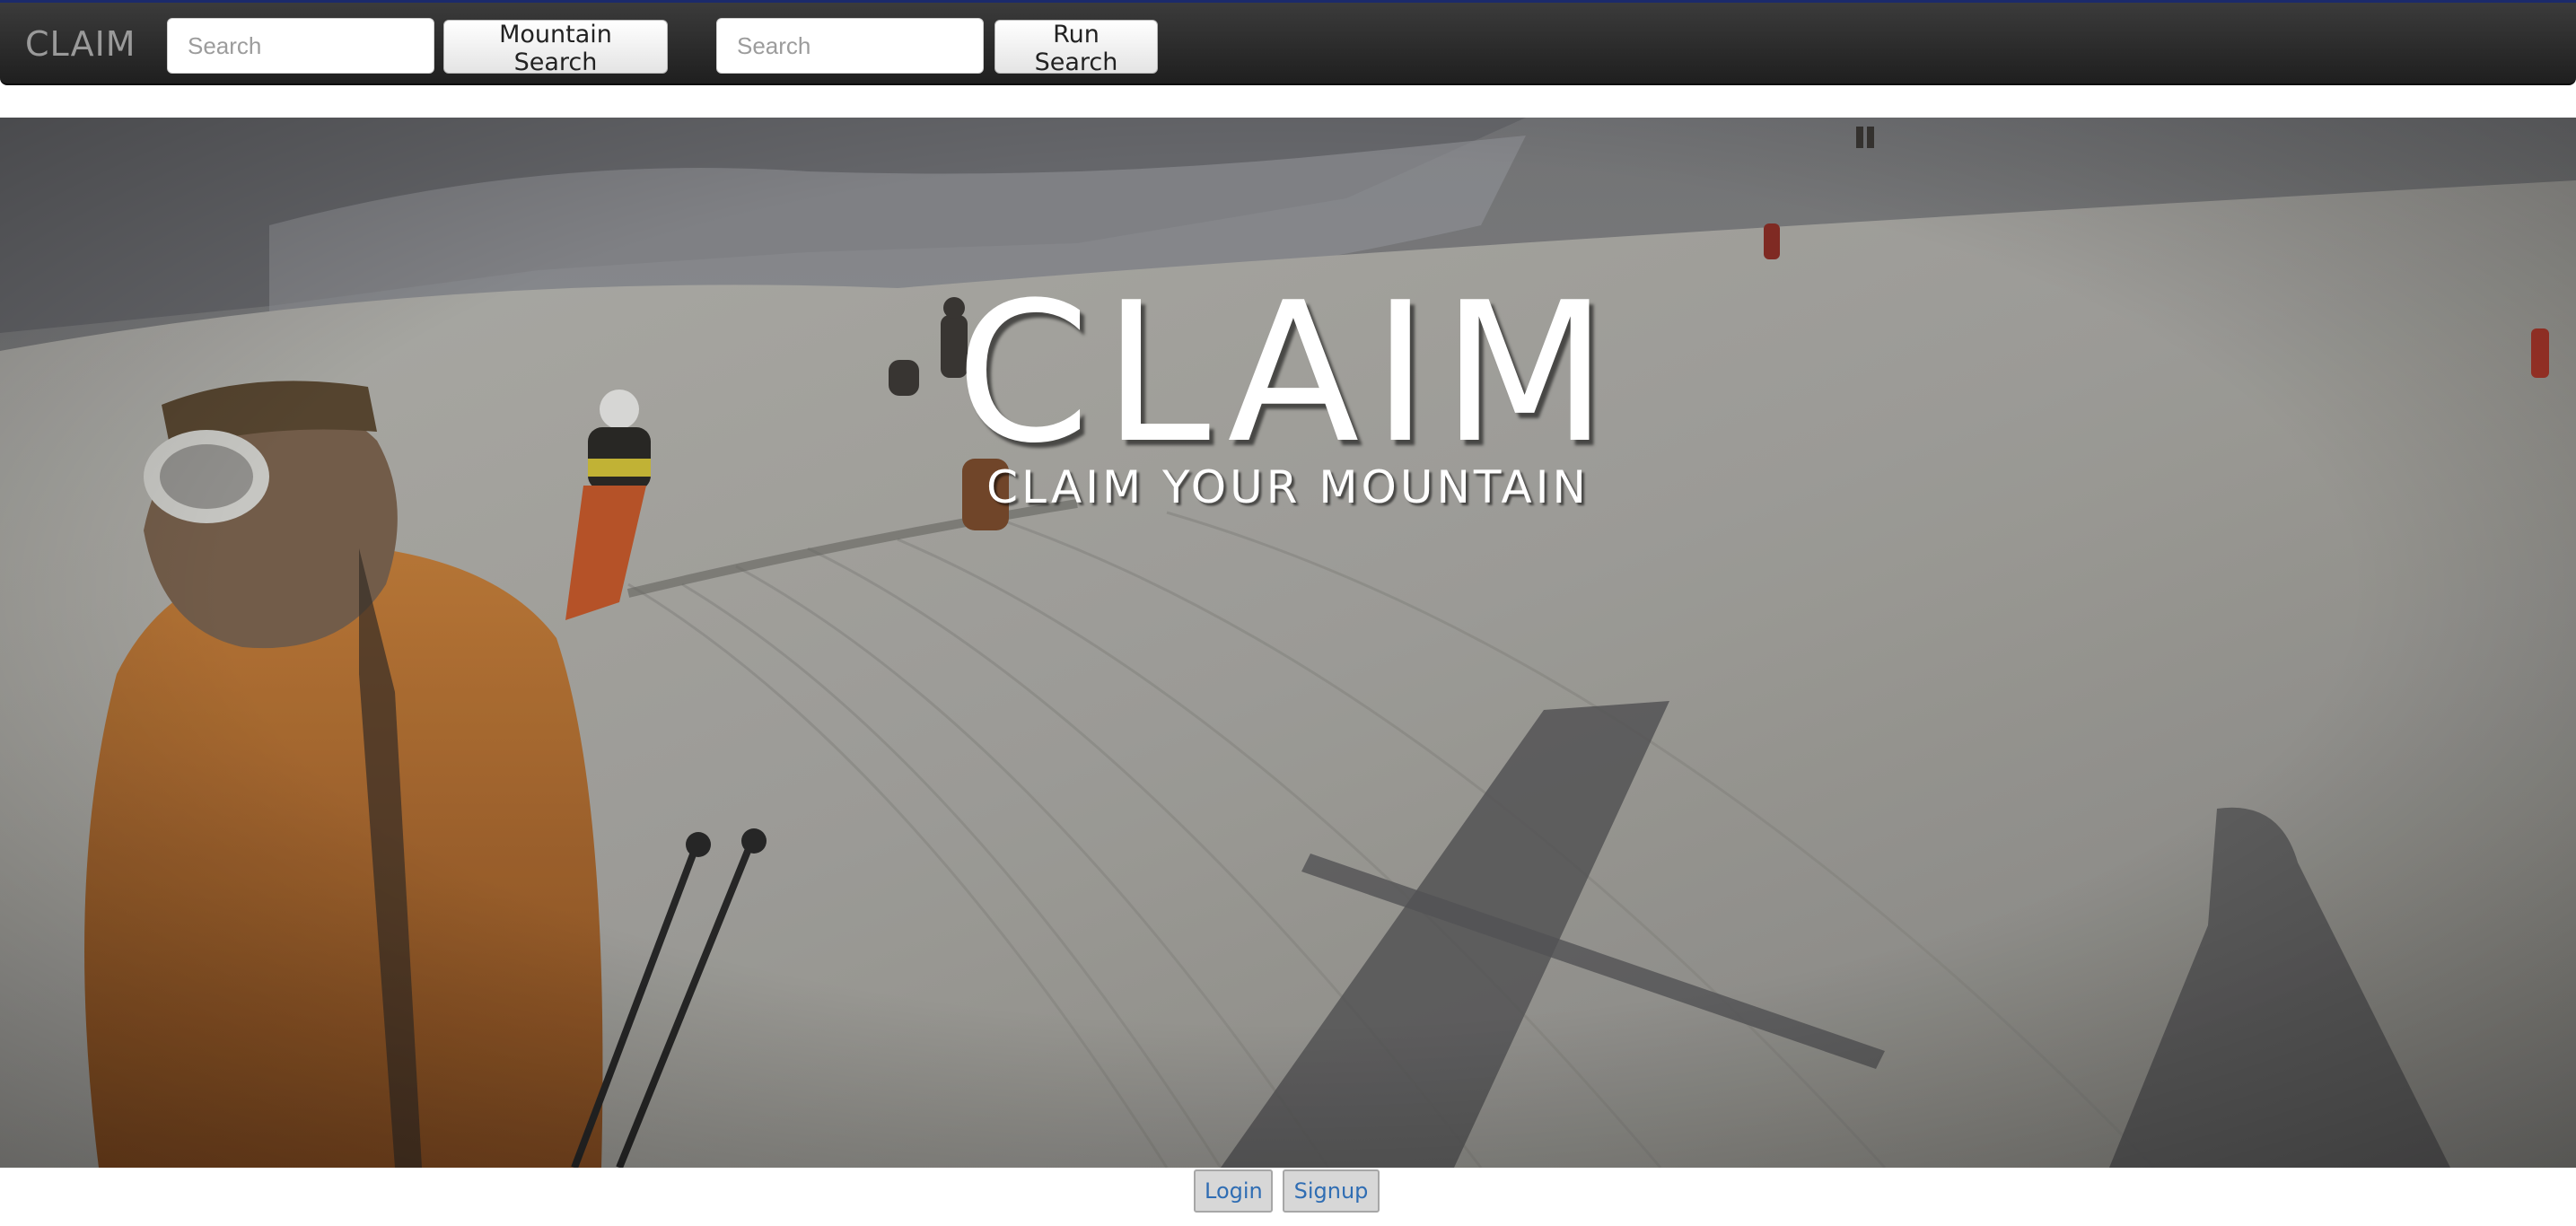 The width and height of the screenshot is (2576, 1226). What do you see at coordinates (555, 48) in the screenshot?
I see `mountain-search-button: Mountain Search` at bounding box center [555, 48].